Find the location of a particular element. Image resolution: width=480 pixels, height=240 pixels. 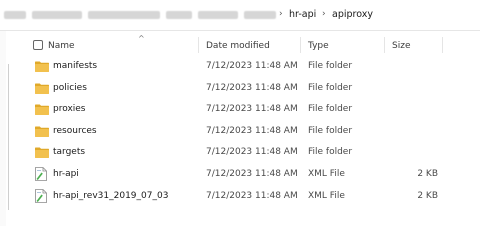

column-date-modified: Date modified is located at coordinates (238, 46).